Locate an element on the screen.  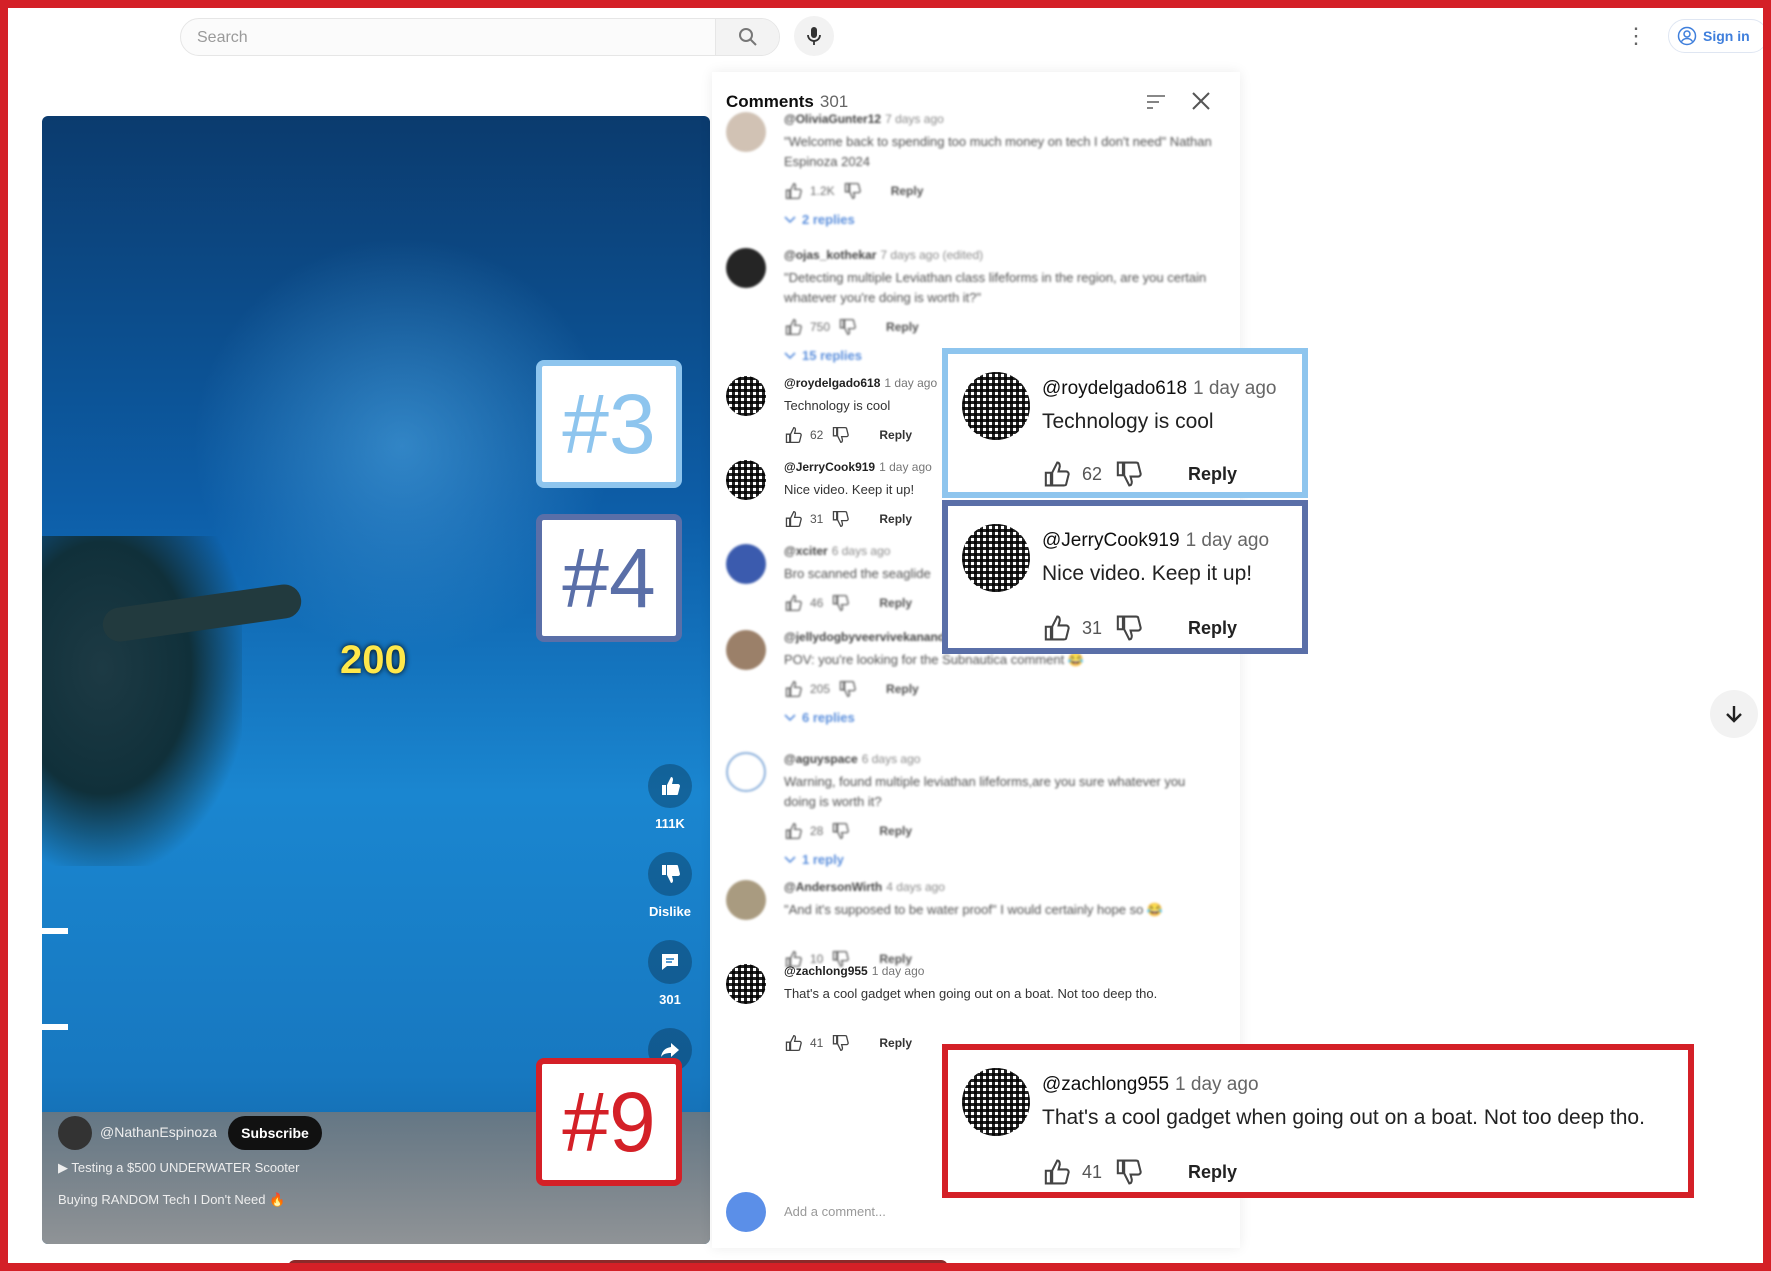
comment-author: @JerryCook919 is located at coordinates (829, 467).